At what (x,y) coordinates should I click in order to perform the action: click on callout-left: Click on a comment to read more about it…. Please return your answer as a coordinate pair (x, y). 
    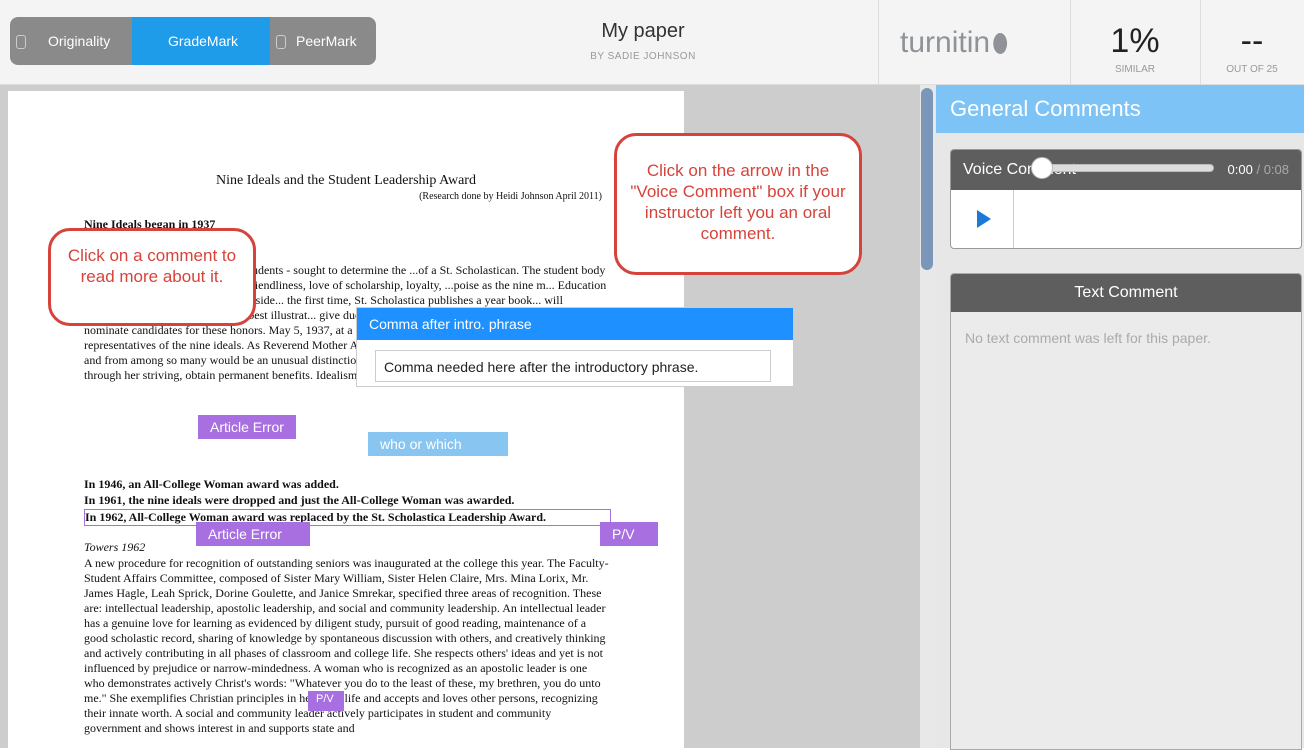
    Looking at the image, I should click on (152, 277).